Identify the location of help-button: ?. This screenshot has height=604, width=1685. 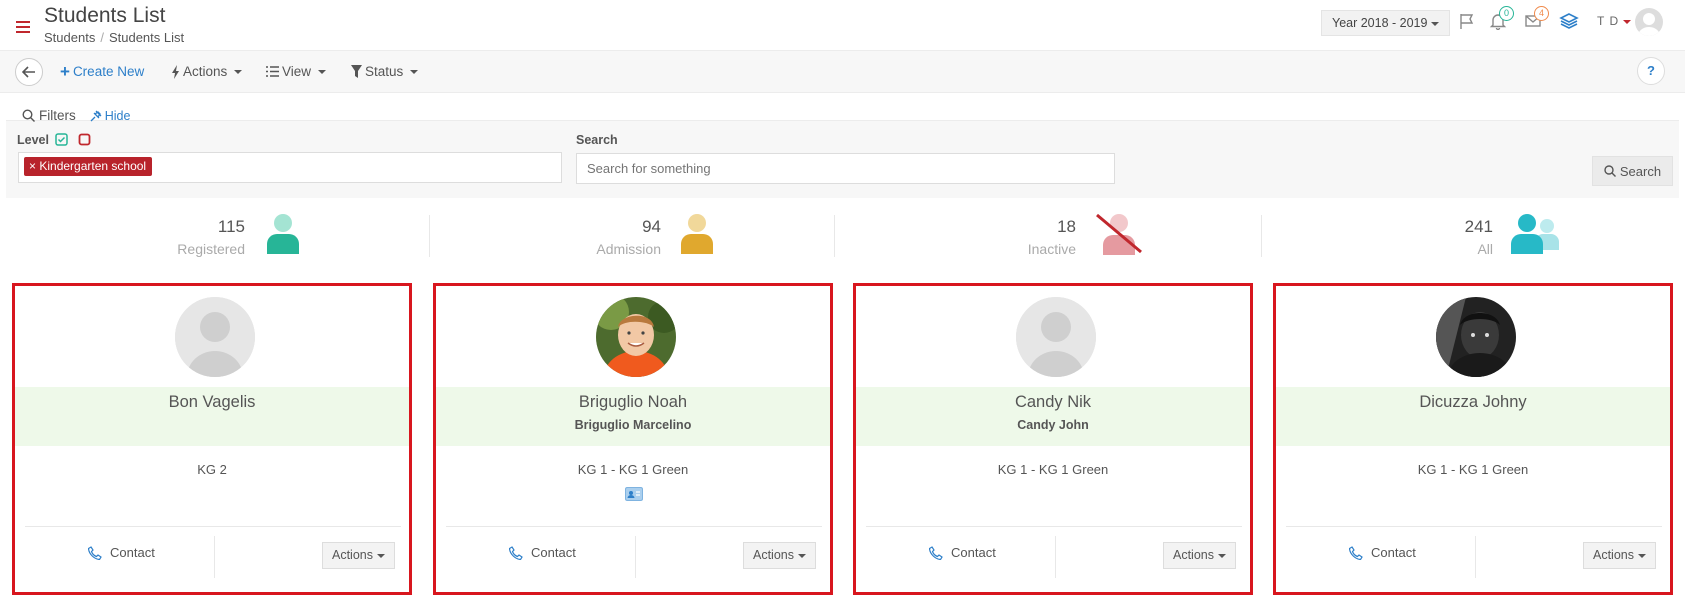
(1651, 71).